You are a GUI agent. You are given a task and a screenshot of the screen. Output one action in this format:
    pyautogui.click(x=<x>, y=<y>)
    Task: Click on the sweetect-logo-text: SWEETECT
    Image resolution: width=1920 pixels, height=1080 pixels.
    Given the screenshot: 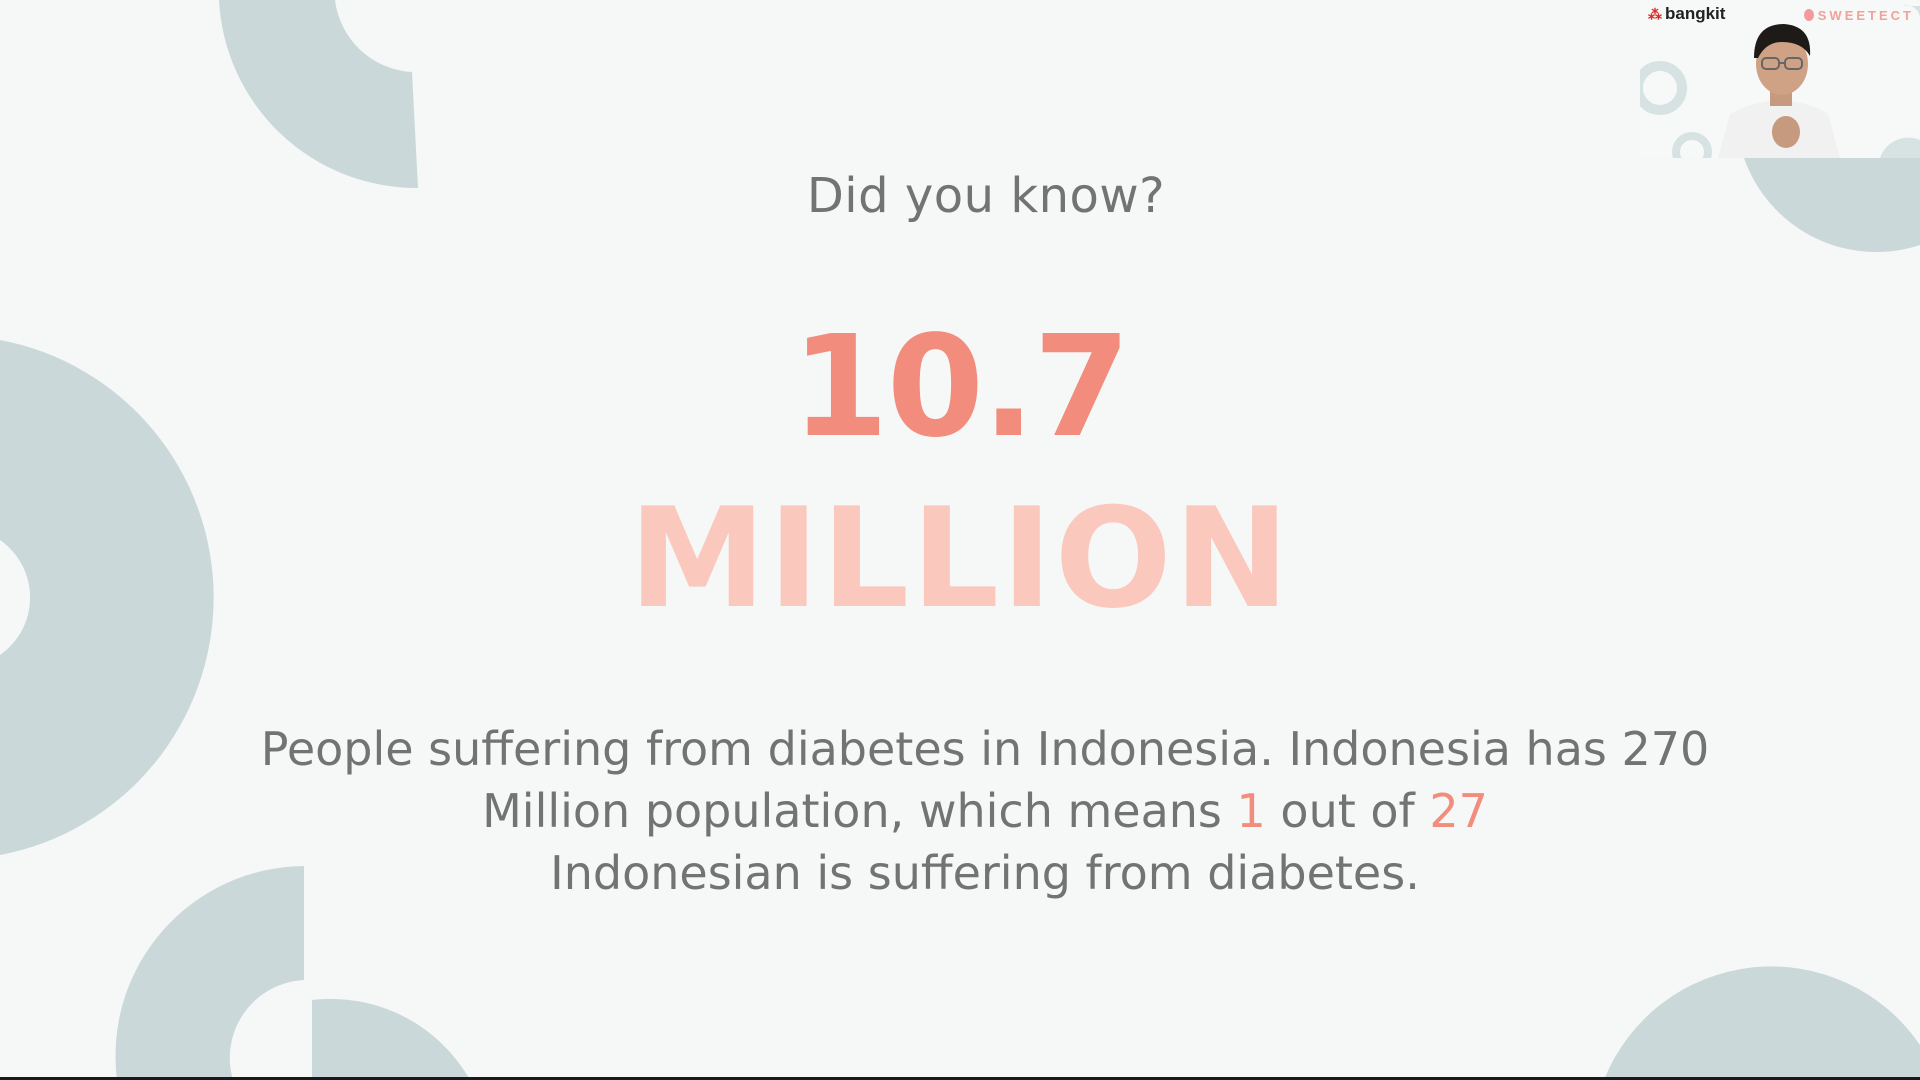 What is the action you would take?
    pyautogui.click(x=1865, y=15)
    